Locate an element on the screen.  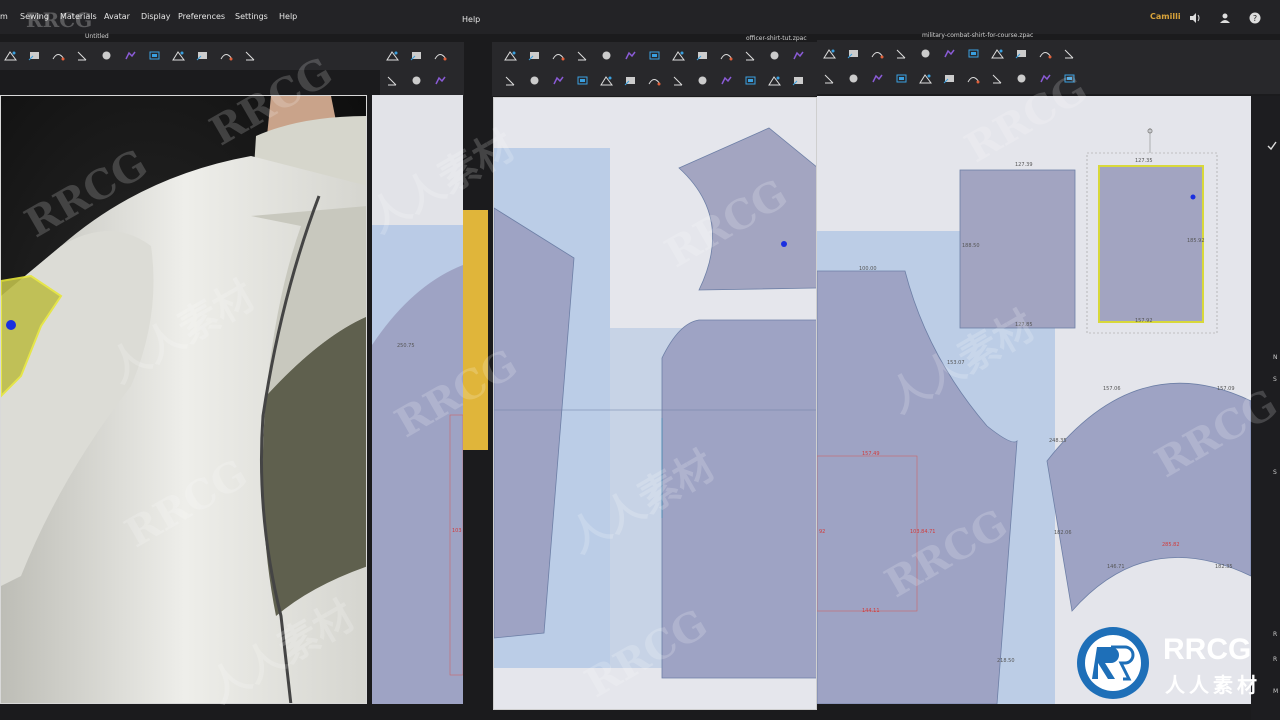
menu-item-avatar: Avatar is located at coordinates (117, 16).